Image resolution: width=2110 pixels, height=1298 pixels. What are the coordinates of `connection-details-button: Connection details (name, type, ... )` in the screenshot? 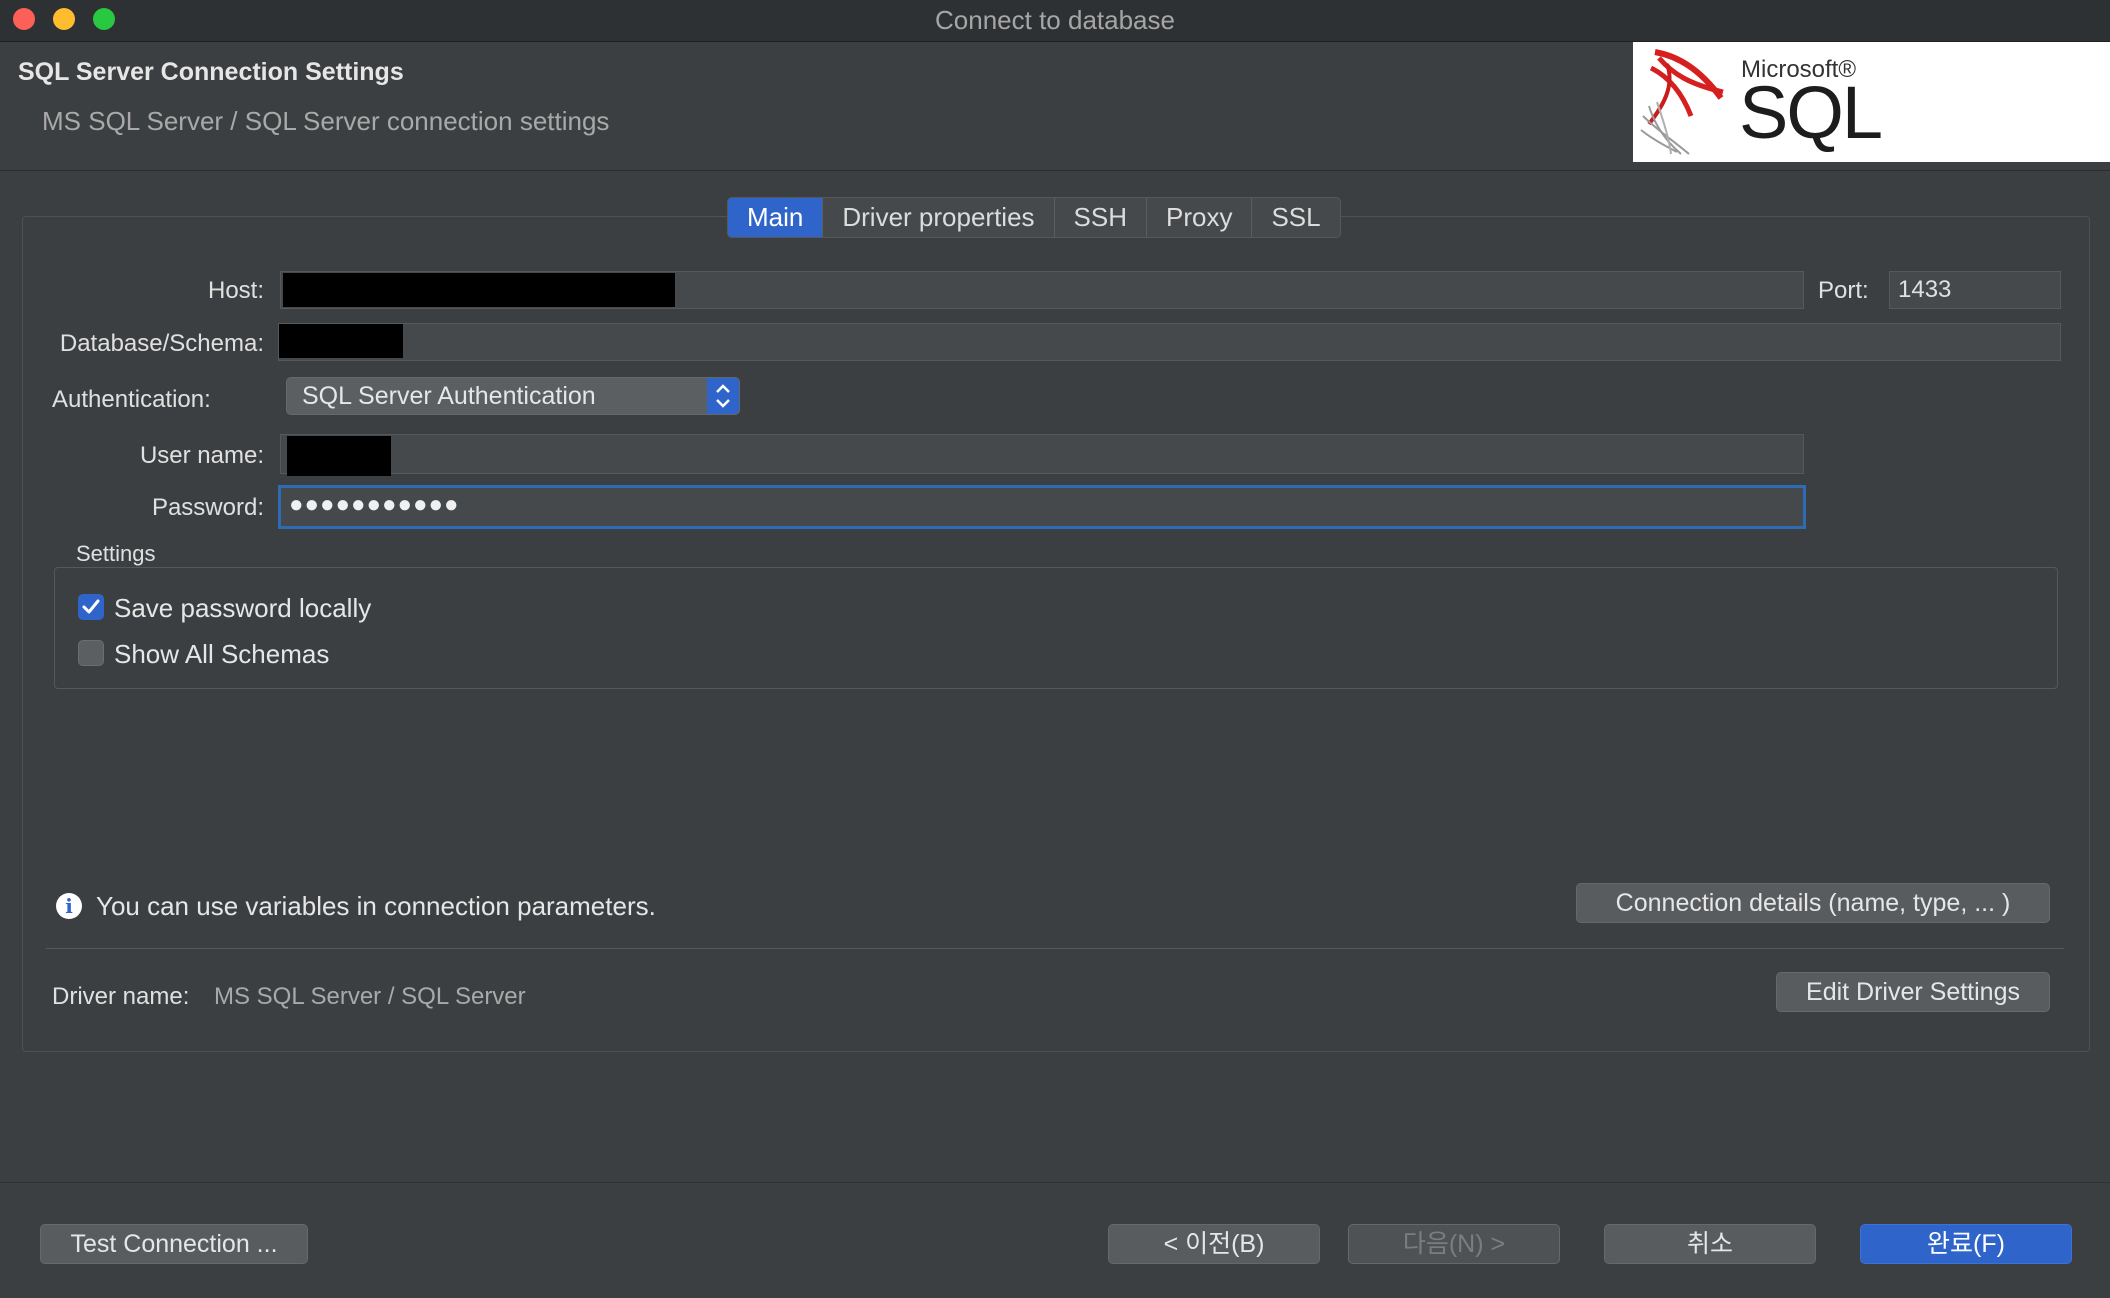 It's located at (1813, 903).